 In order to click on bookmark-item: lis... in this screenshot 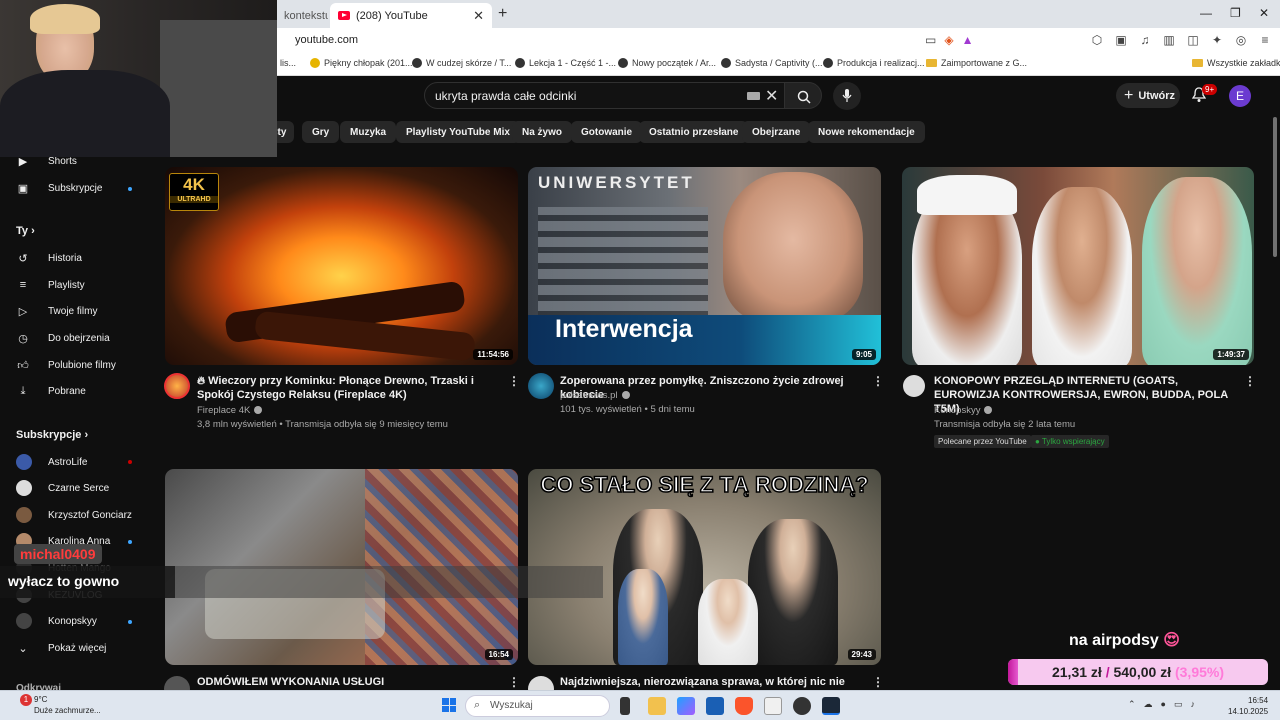, I will do `click(288, 63)`.